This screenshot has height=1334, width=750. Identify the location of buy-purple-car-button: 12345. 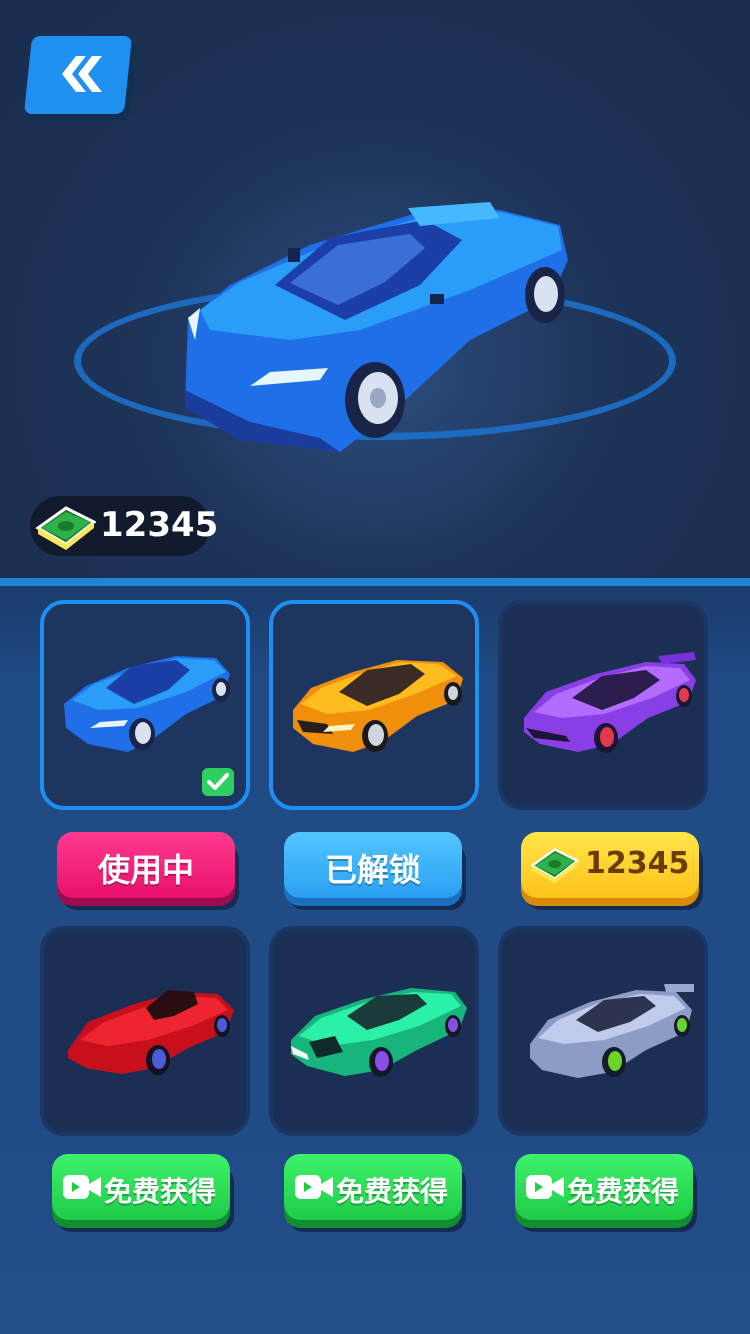
(610, 865).